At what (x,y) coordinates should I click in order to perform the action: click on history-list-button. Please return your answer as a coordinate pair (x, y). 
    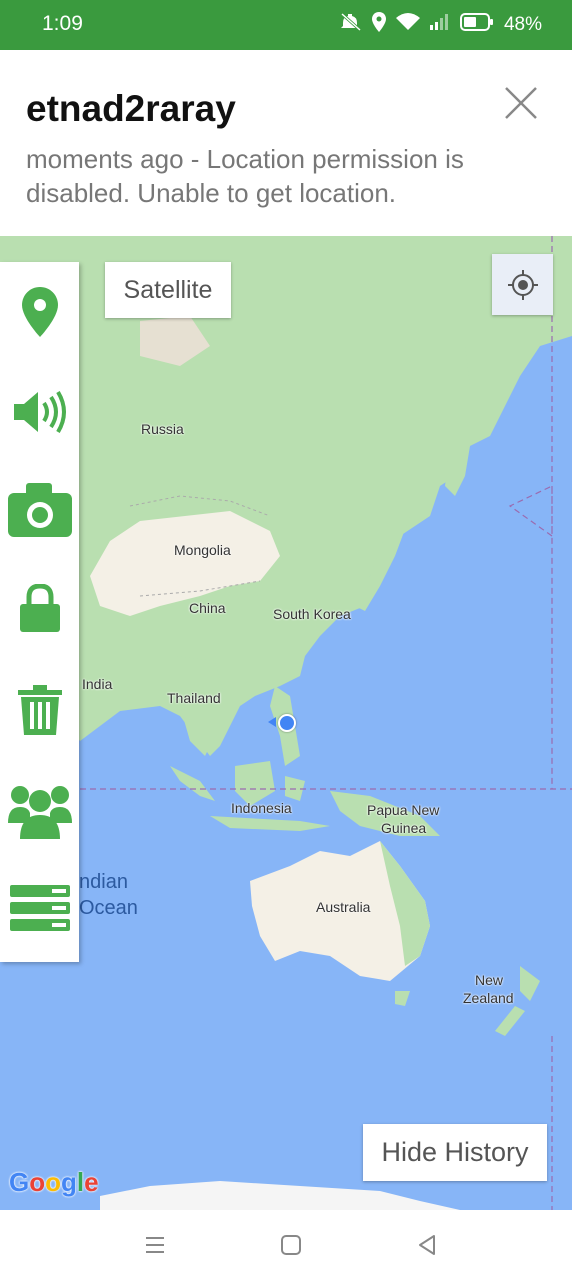
    Looking at the image, I should click on (39, 908).